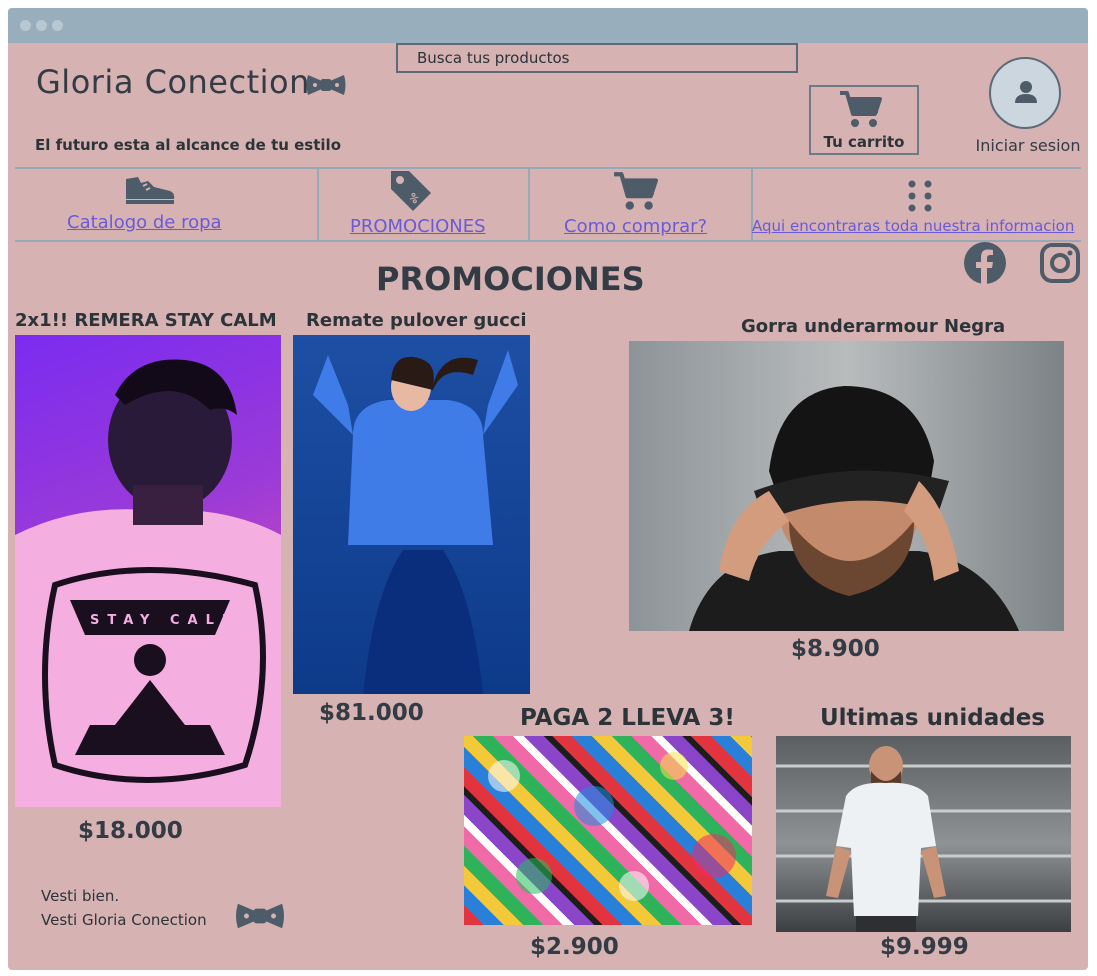 The height and width of the screenshot is (976, 1097). I want to click on user-icon, so click(1026, 92).